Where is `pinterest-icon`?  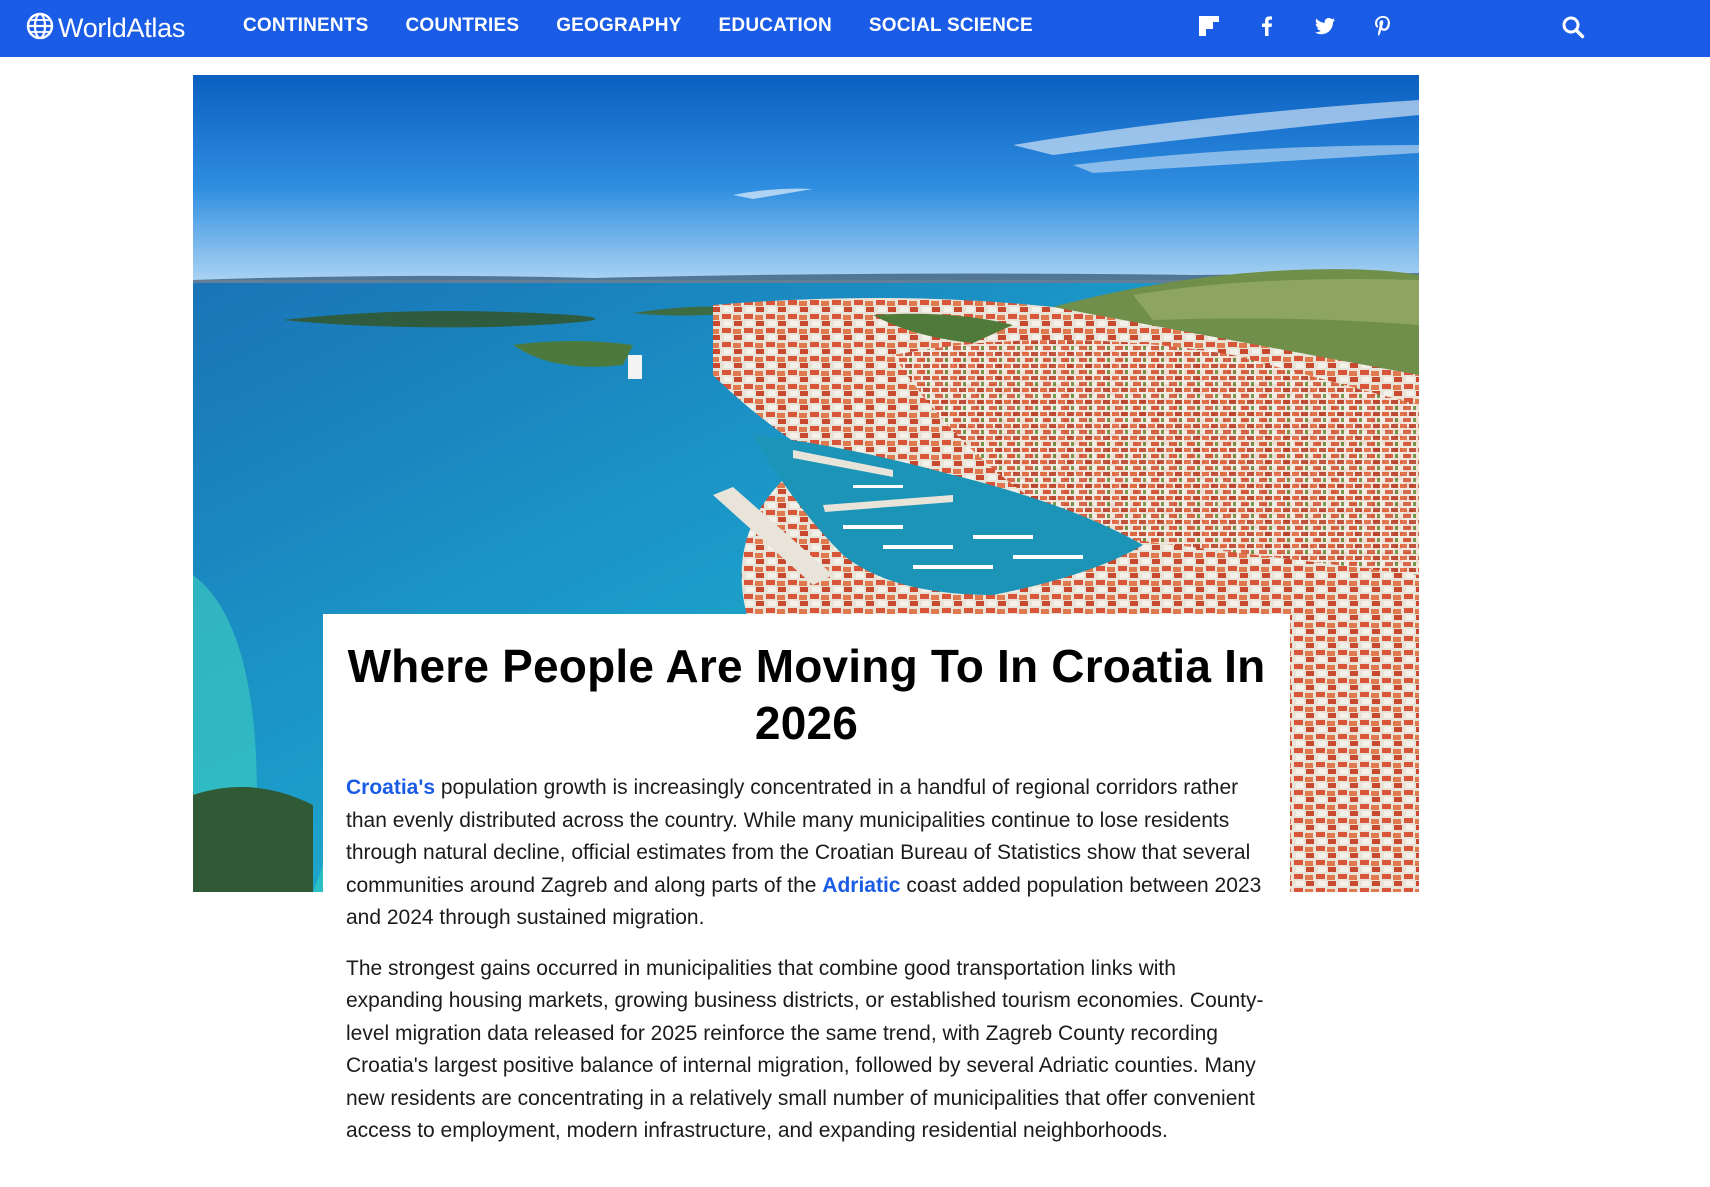 pinterest-icon is located at coordinates (1383, 26).